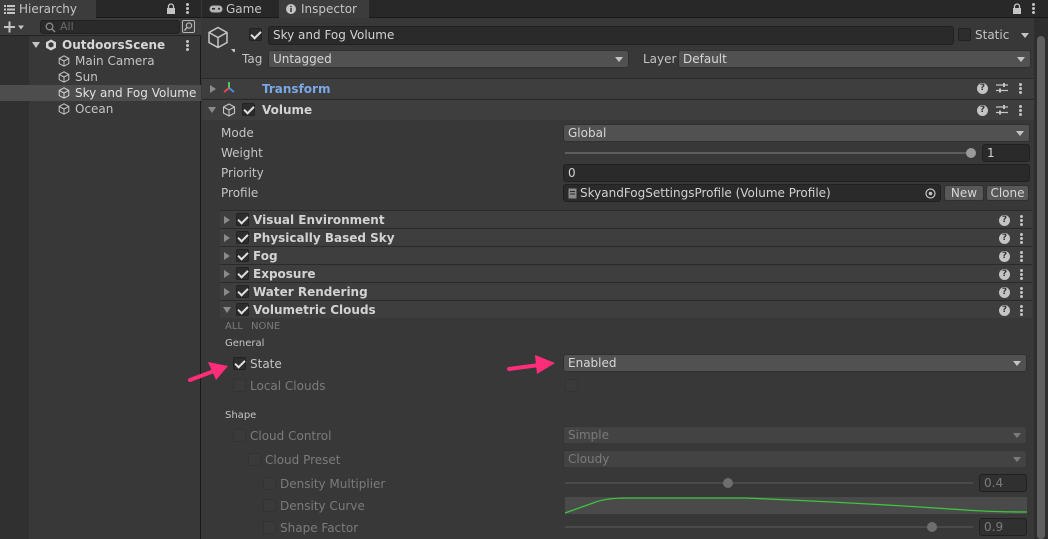 This screenshot has height=539, width=1048. Describe the element at coordinates (100, 109) in the screenshot. I see `hierarchy-item-ocean: Ocean` at that location.